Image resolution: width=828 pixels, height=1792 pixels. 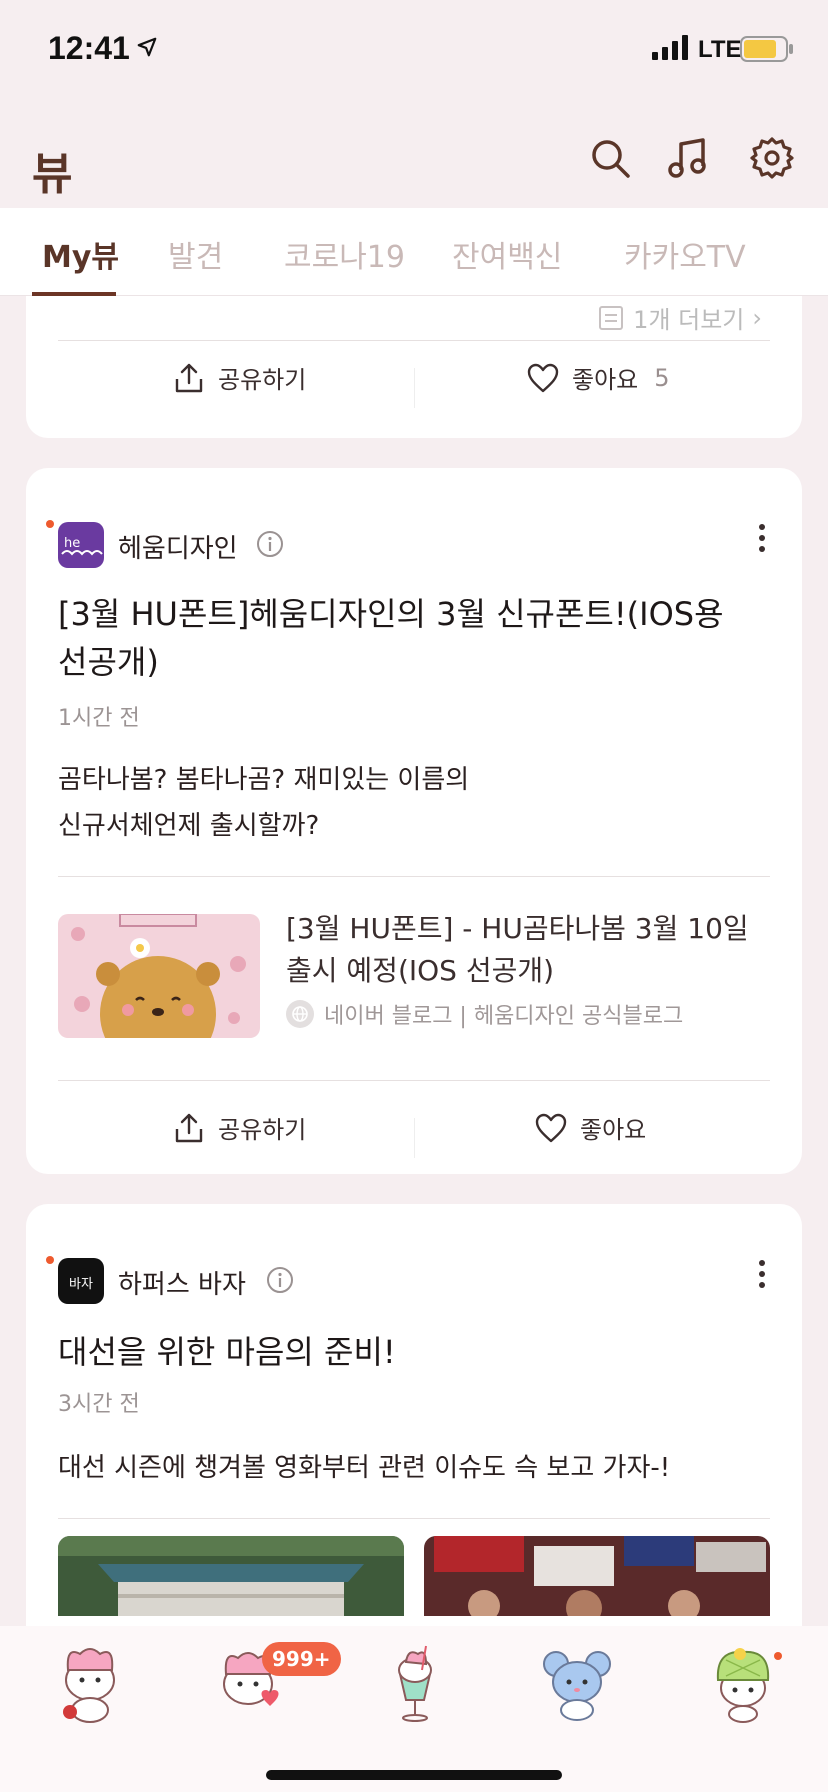 What do you see at coordinates (99, 1404) in the screenshot?
I see `card-time: 3시간 전` at bounding box center [99, 1404].